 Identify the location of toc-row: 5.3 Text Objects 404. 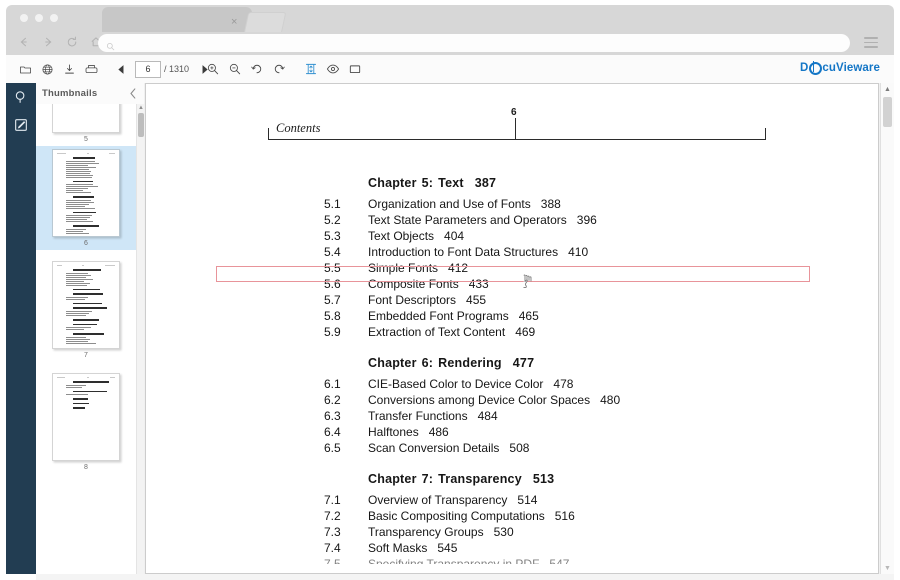
(512, 236).